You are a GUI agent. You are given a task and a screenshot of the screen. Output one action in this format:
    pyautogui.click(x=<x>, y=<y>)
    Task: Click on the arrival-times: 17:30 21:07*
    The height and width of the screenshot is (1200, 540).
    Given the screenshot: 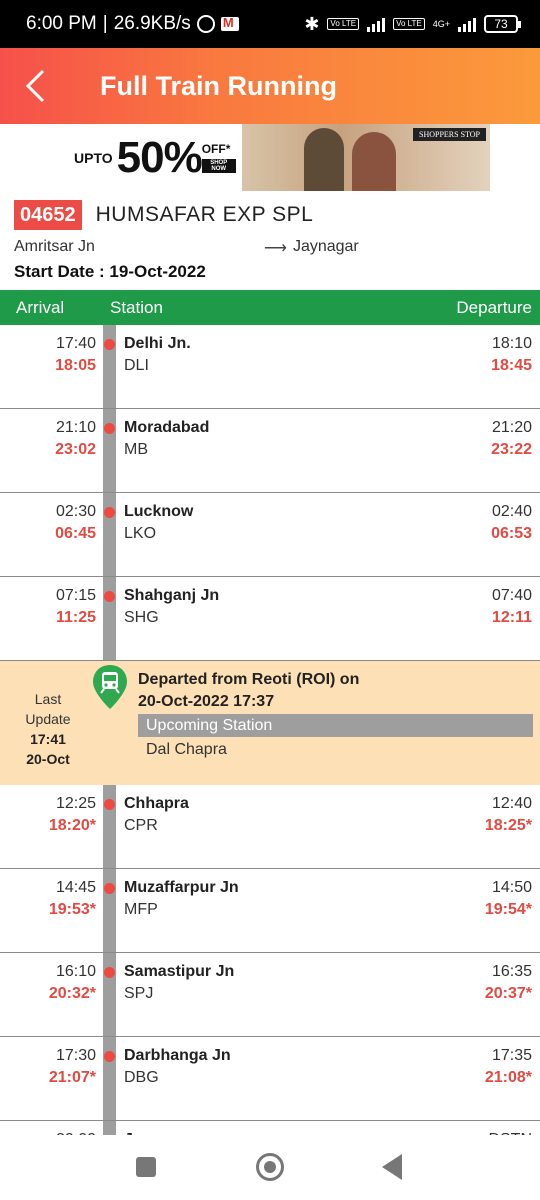 What is the action you would take?
    pyautogui.click(x=72, y=1067)
    